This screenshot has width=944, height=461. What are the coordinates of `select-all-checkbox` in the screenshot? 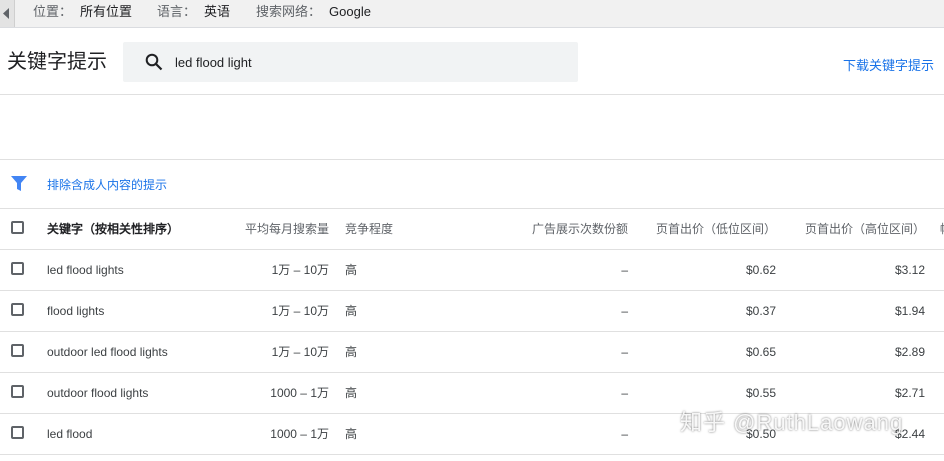 It's located at (17, 227).